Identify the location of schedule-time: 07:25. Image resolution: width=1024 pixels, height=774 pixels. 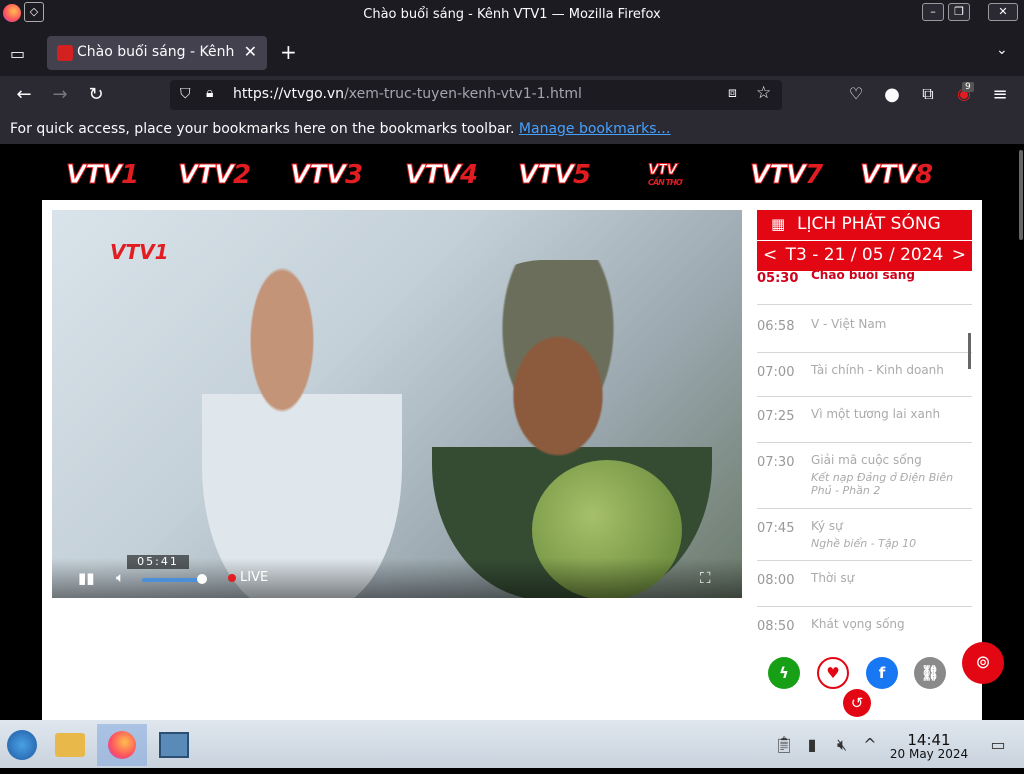
(776, 416).